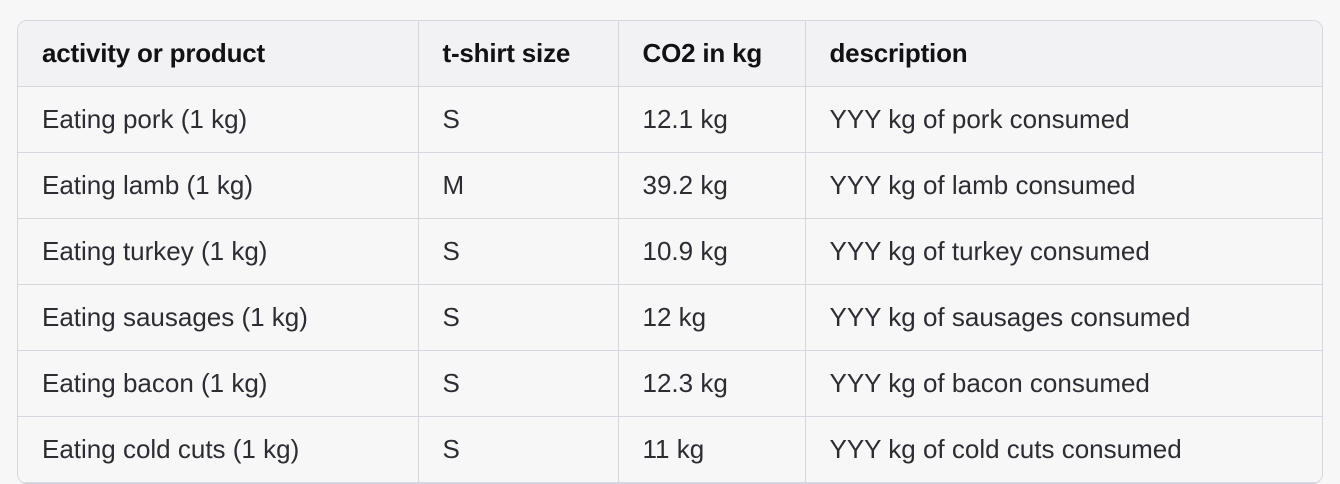  What do you see at coordinates (1063, 185) in the screenshot?
I see `cell-description: YYY kg of lamb consumed` at bounding box center [1063, 185].